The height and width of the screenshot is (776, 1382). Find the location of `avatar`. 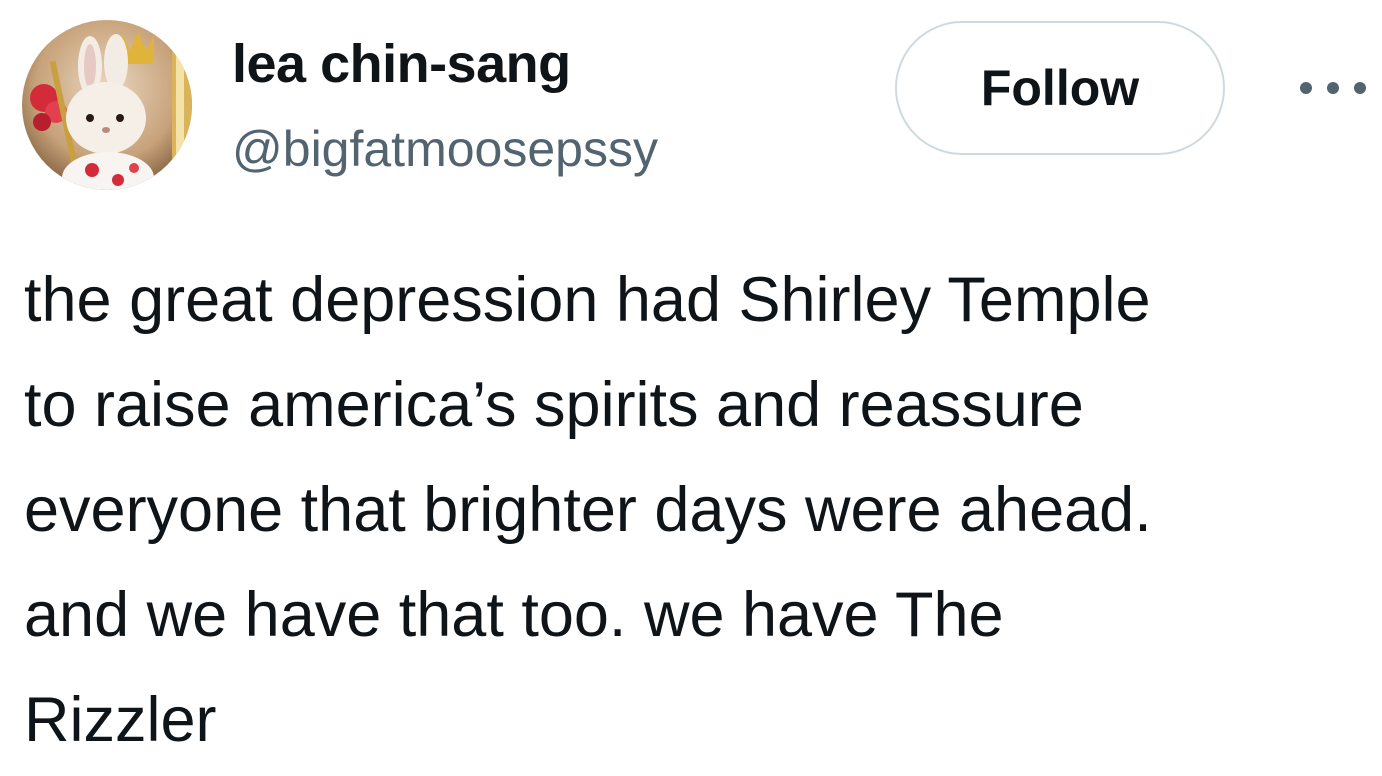

avatar is located at coordinates (107, 105).